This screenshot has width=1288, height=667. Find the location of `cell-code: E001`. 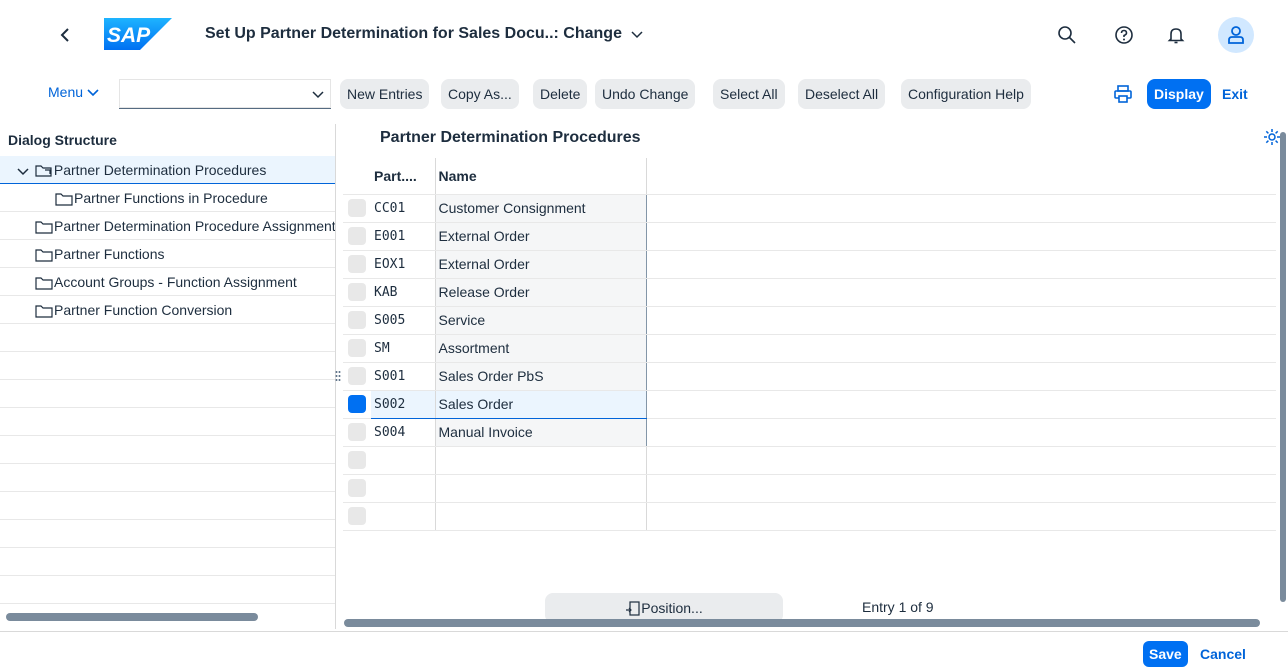

cell-code: E001 is located at coordinates (403, 236).